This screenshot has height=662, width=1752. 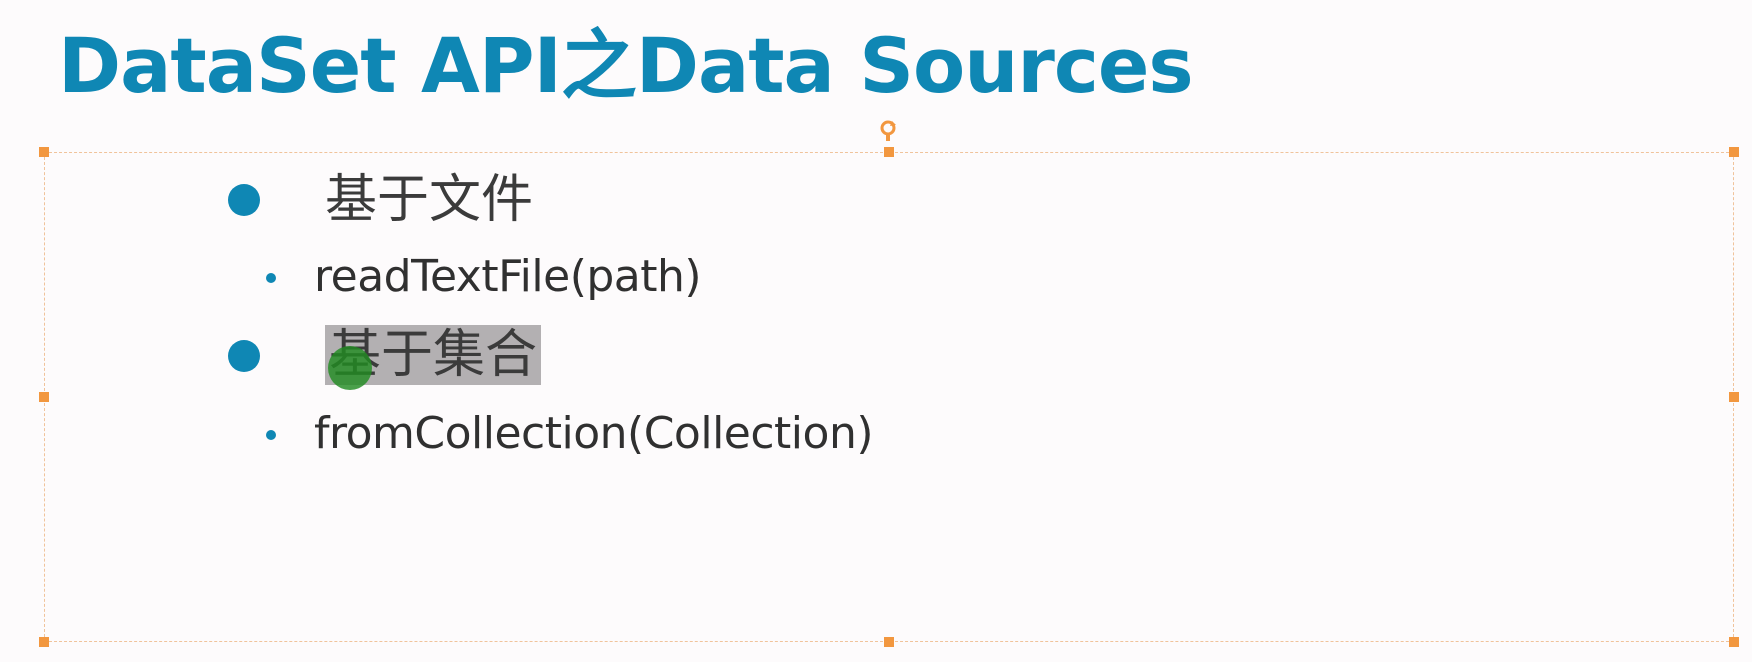 I want to click on mouse-cursor-icon, so click(x=350, y=368).